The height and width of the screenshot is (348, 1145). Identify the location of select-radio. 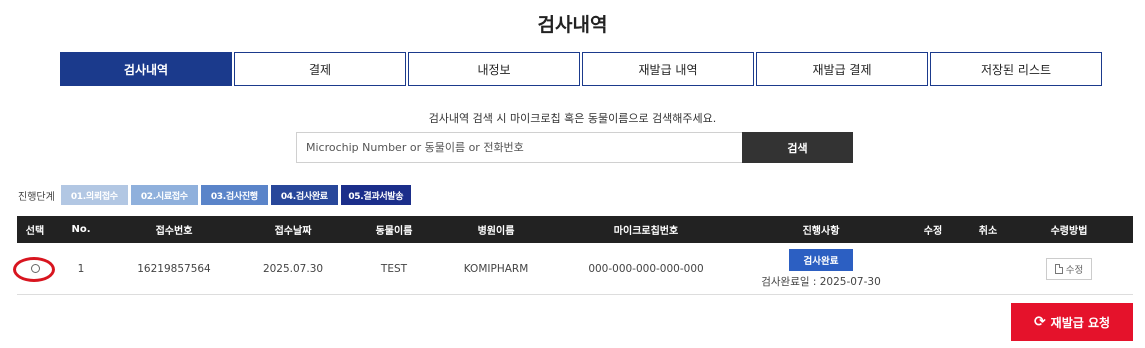
(35, 268).